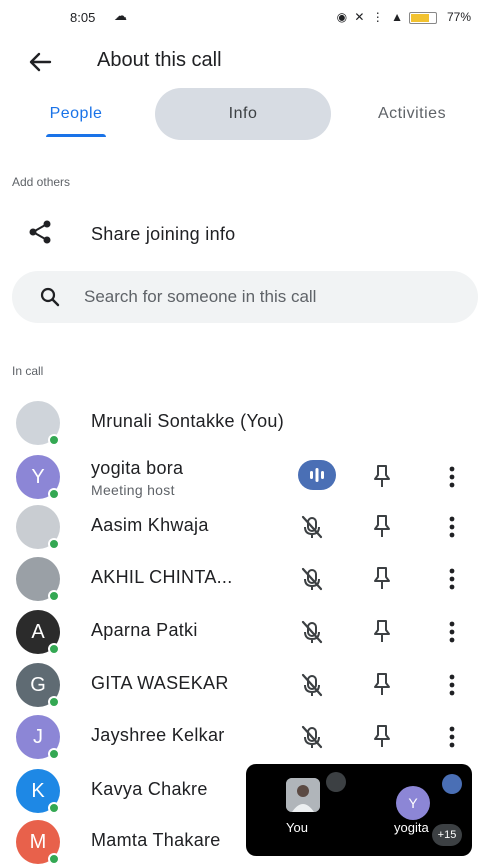 This screenshot has width=491, height=865. What do you see at coordinates (76, 135) in the screenshot?
I see `active-tab-indicator` at bounding box center [76, 135].